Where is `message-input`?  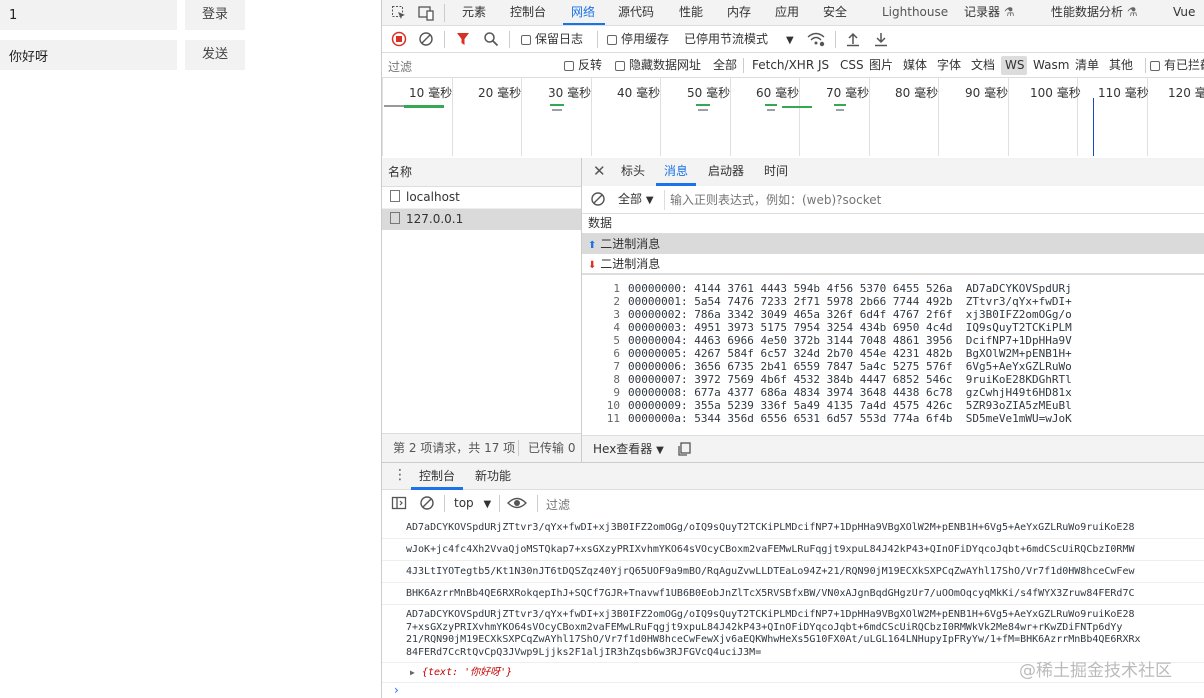 message-input is located at coordinates (88, 55).